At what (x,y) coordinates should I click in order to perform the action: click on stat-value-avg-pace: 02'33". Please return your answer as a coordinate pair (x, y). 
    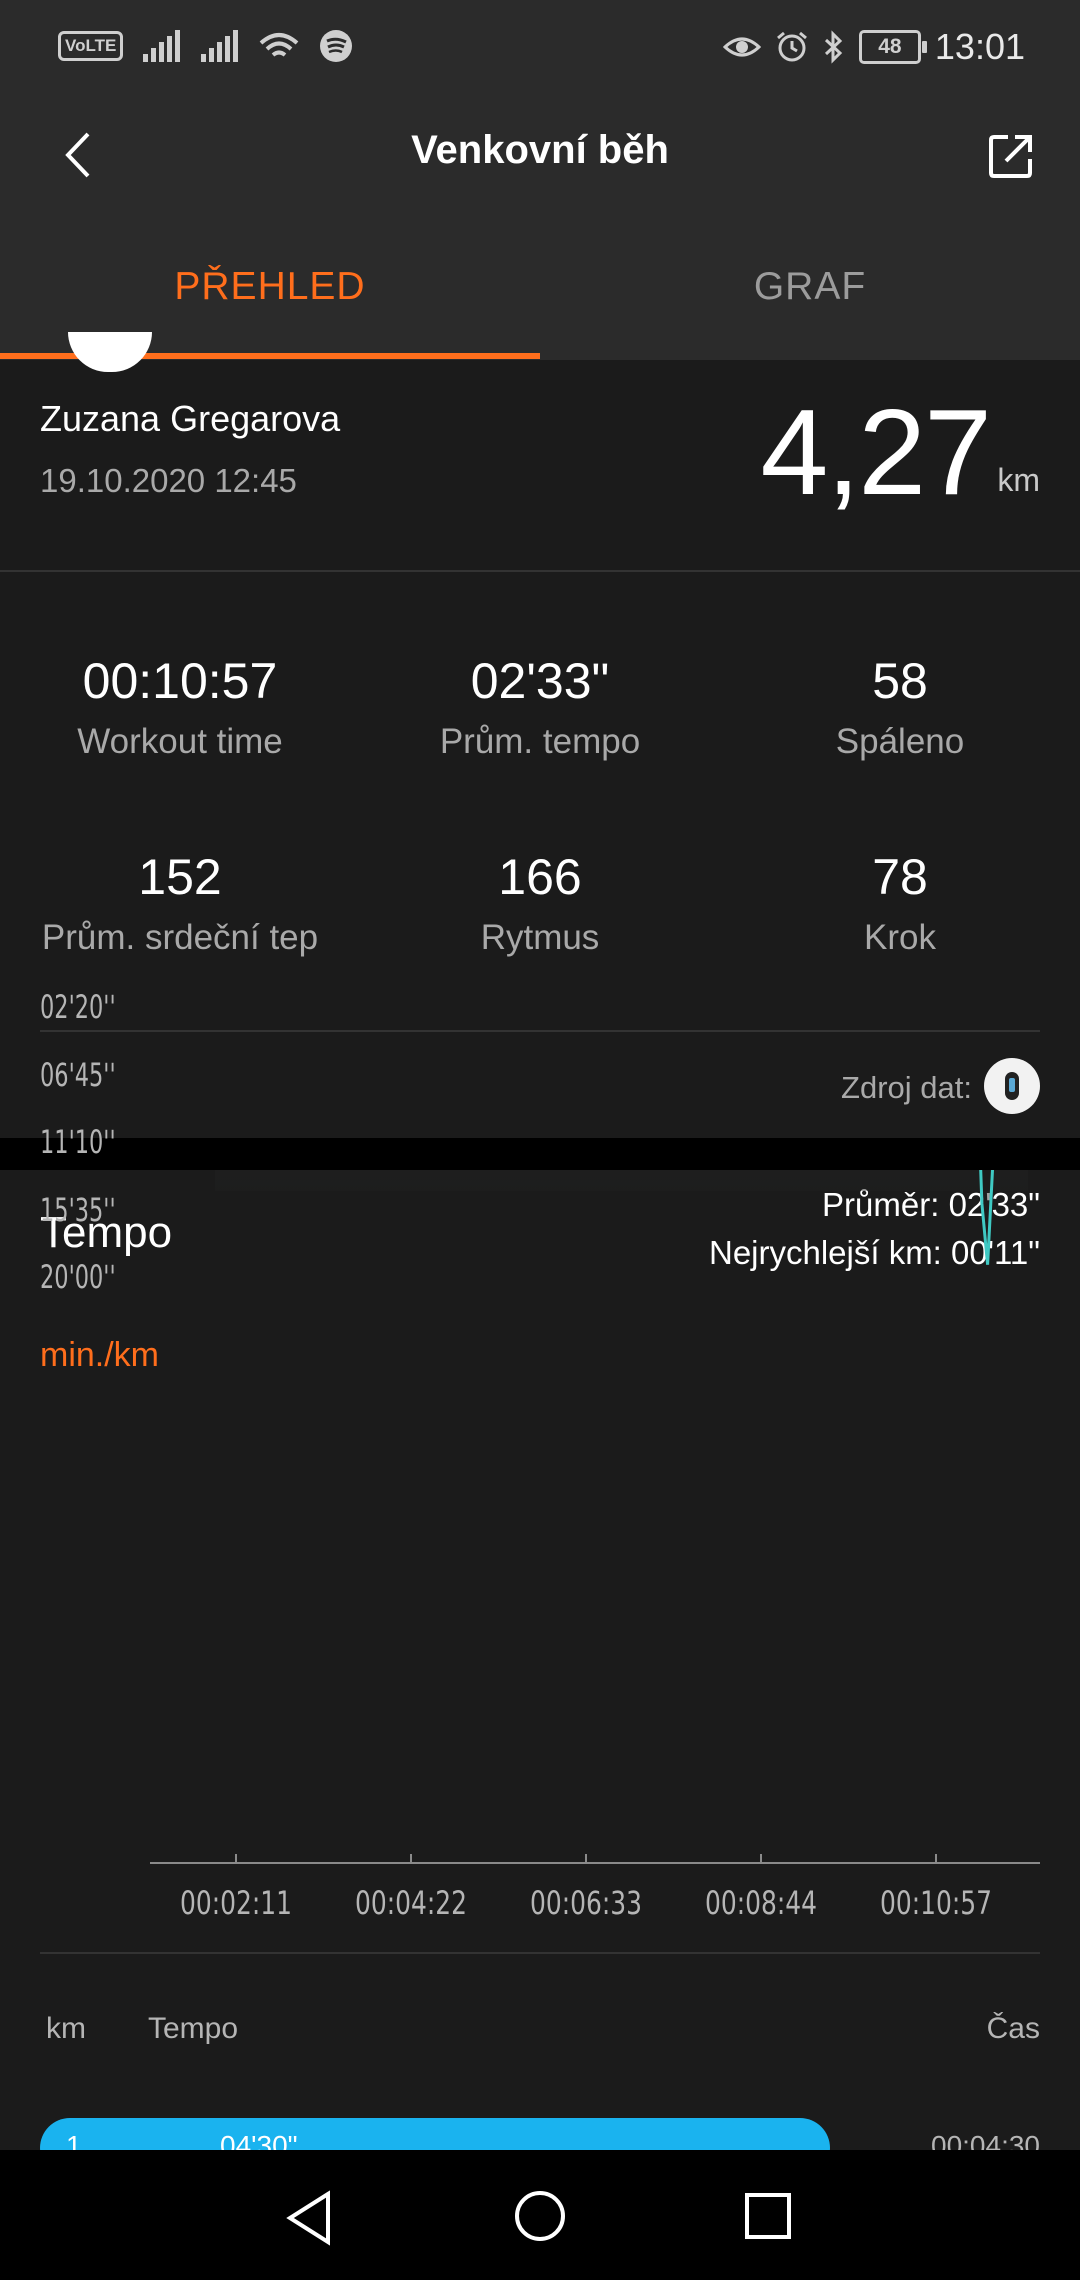
    Looking at the image, I should click on (540, 681).